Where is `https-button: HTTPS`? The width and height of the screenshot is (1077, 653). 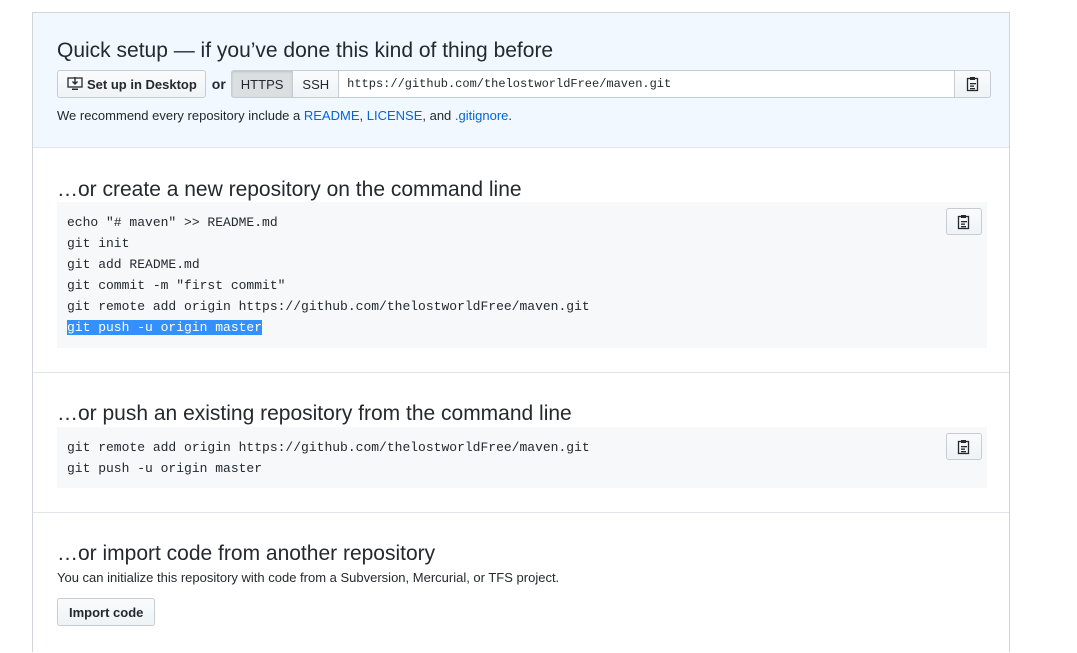 https-button: HTTPS is located at coordinates (262, 84).